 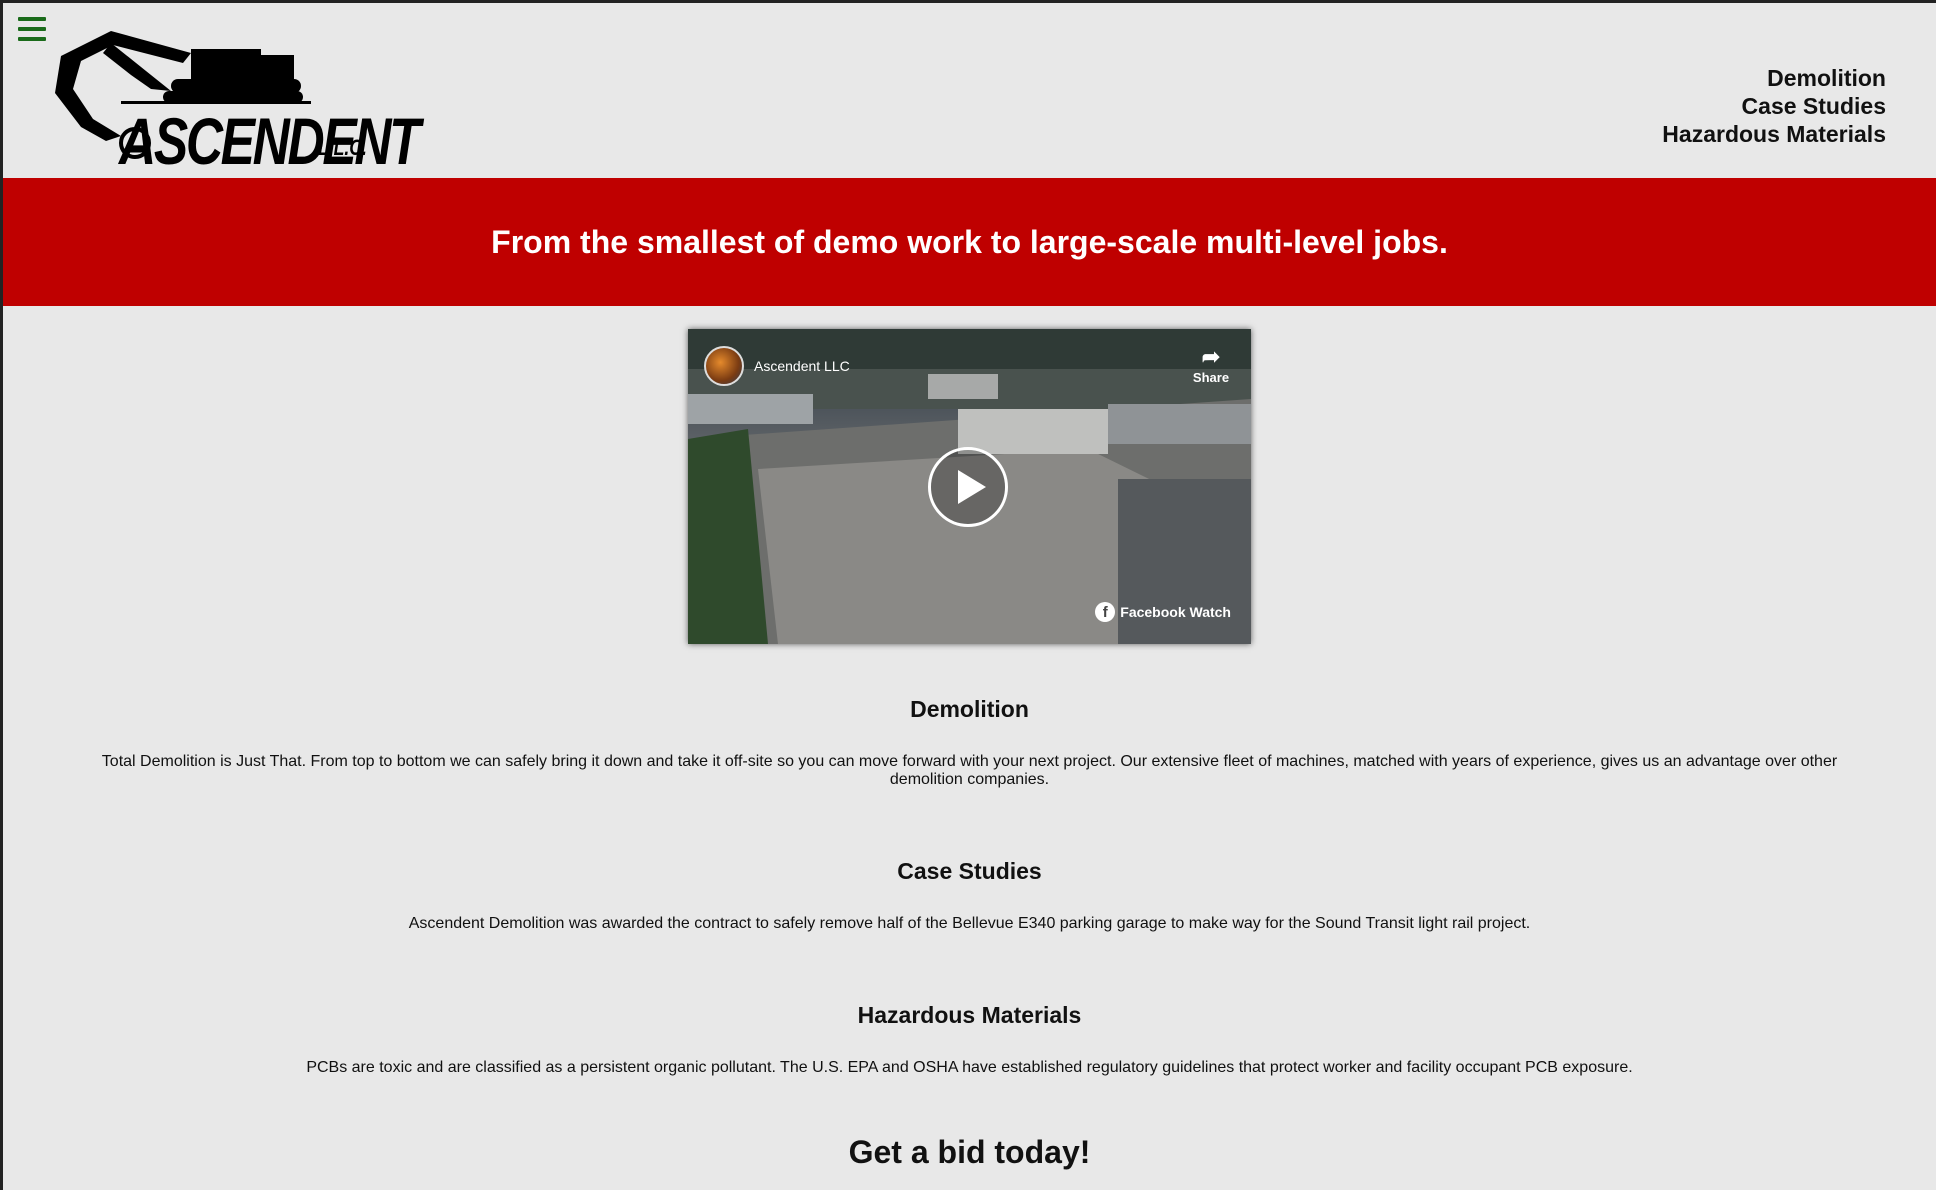 I want to click on section-title: Case Studies, so click(x=969, y=871).